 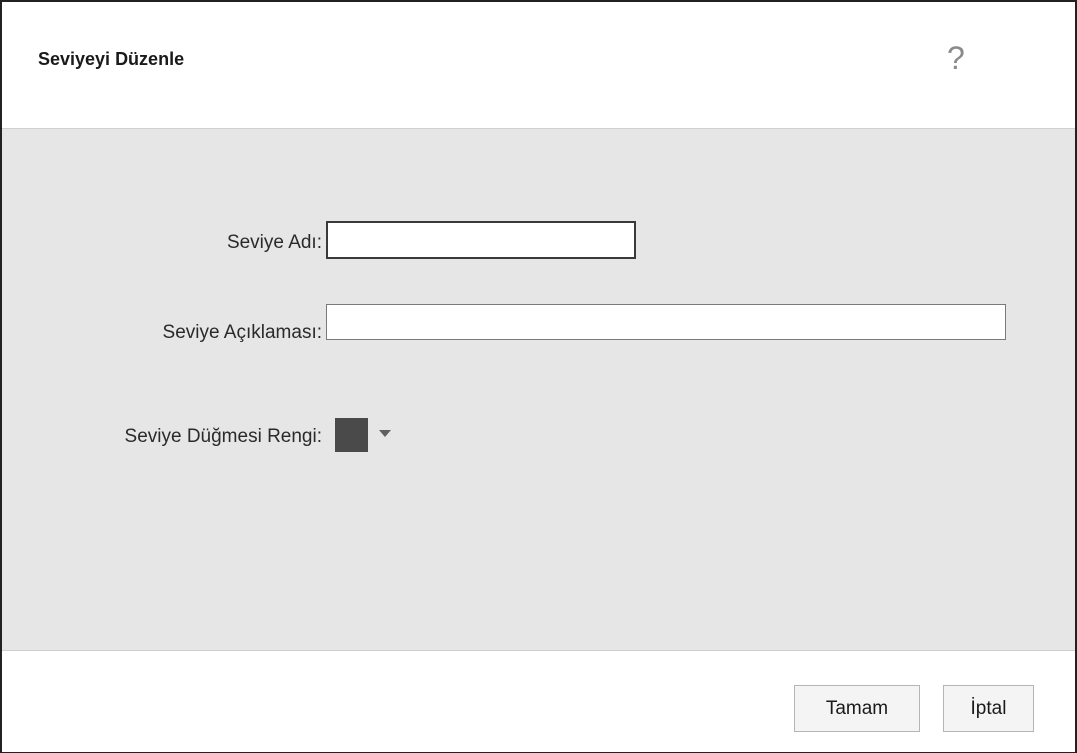 I want to click on level-name-input, so click(x=481, y=240).